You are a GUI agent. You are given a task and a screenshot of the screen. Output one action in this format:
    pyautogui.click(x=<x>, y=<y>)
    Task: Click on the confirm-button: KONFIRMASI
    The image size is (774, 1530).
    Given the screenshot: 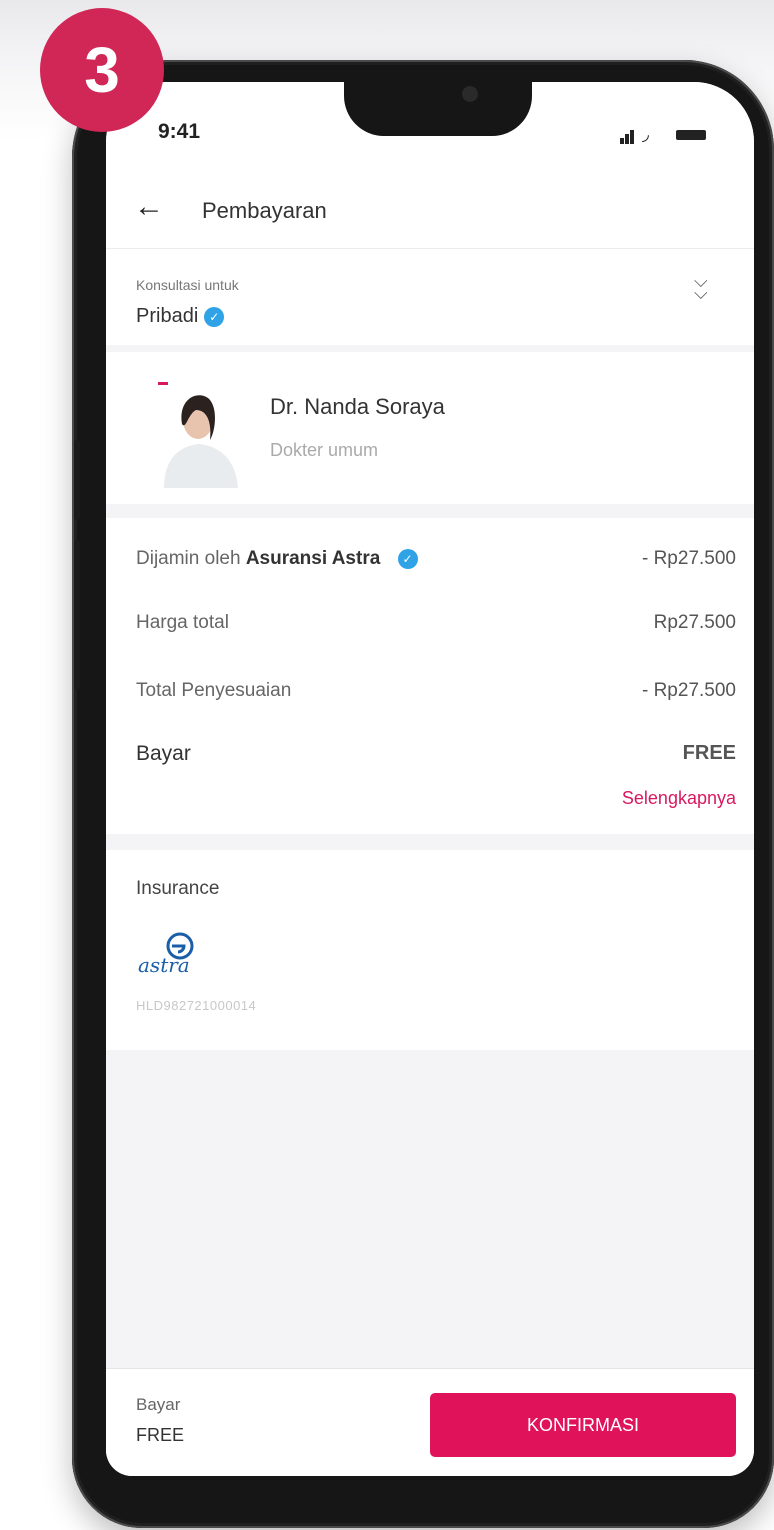 What is the action you would take?
    pyautogui.click(x=583, y=1425)
    